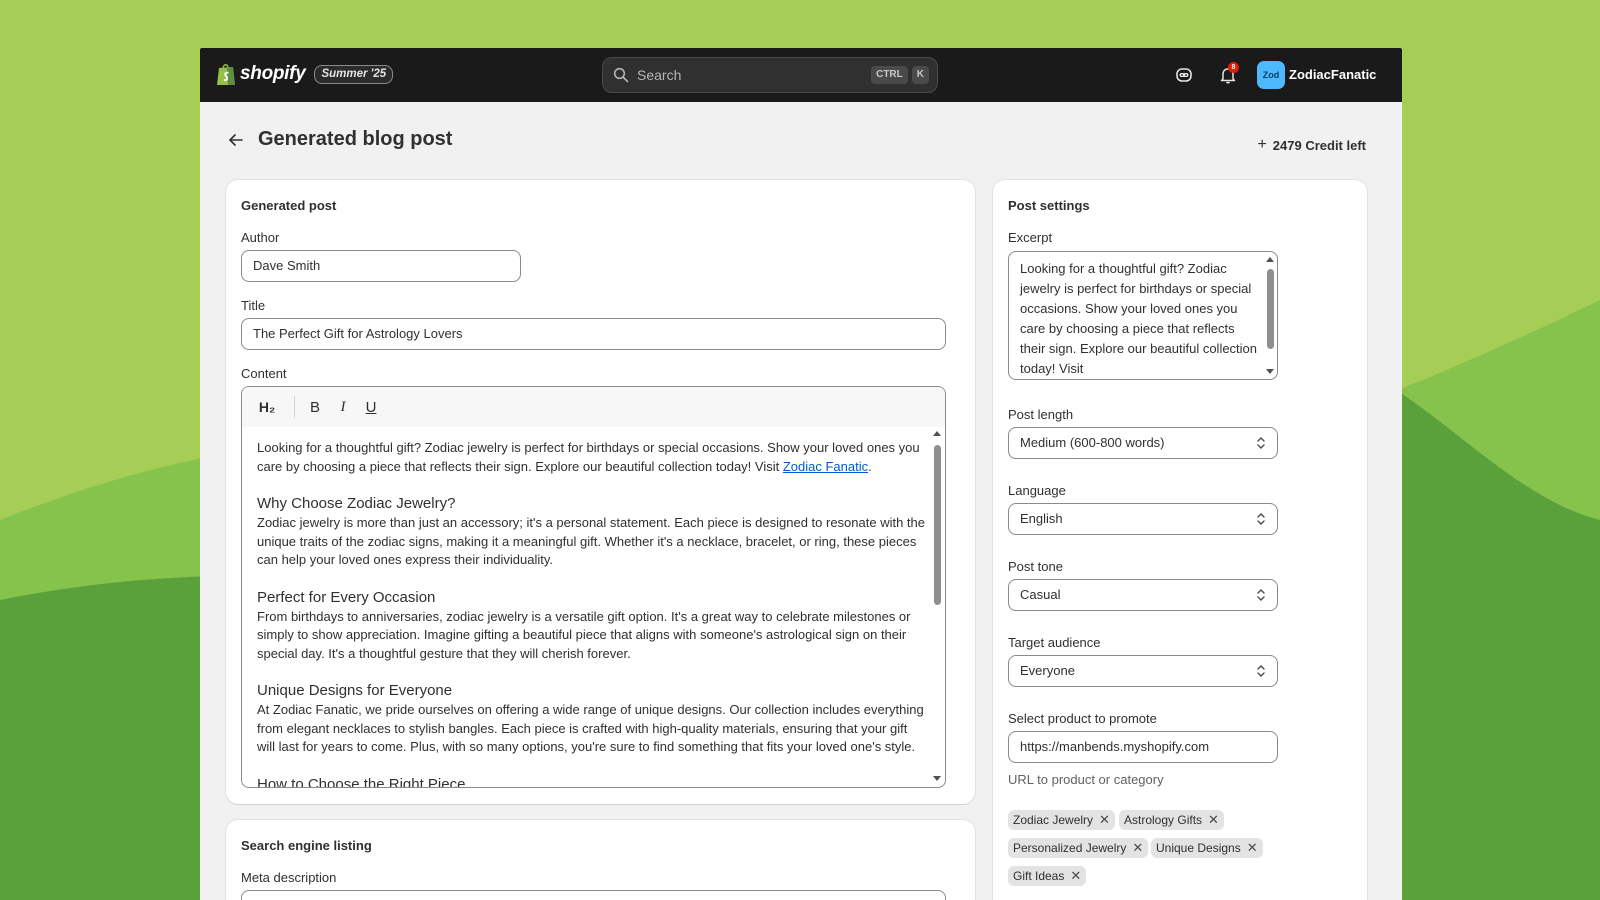  What do you see at coordinates (294, 407) in the screenshot?
I see `toolbar-divider` at bounding box center [294, 407].